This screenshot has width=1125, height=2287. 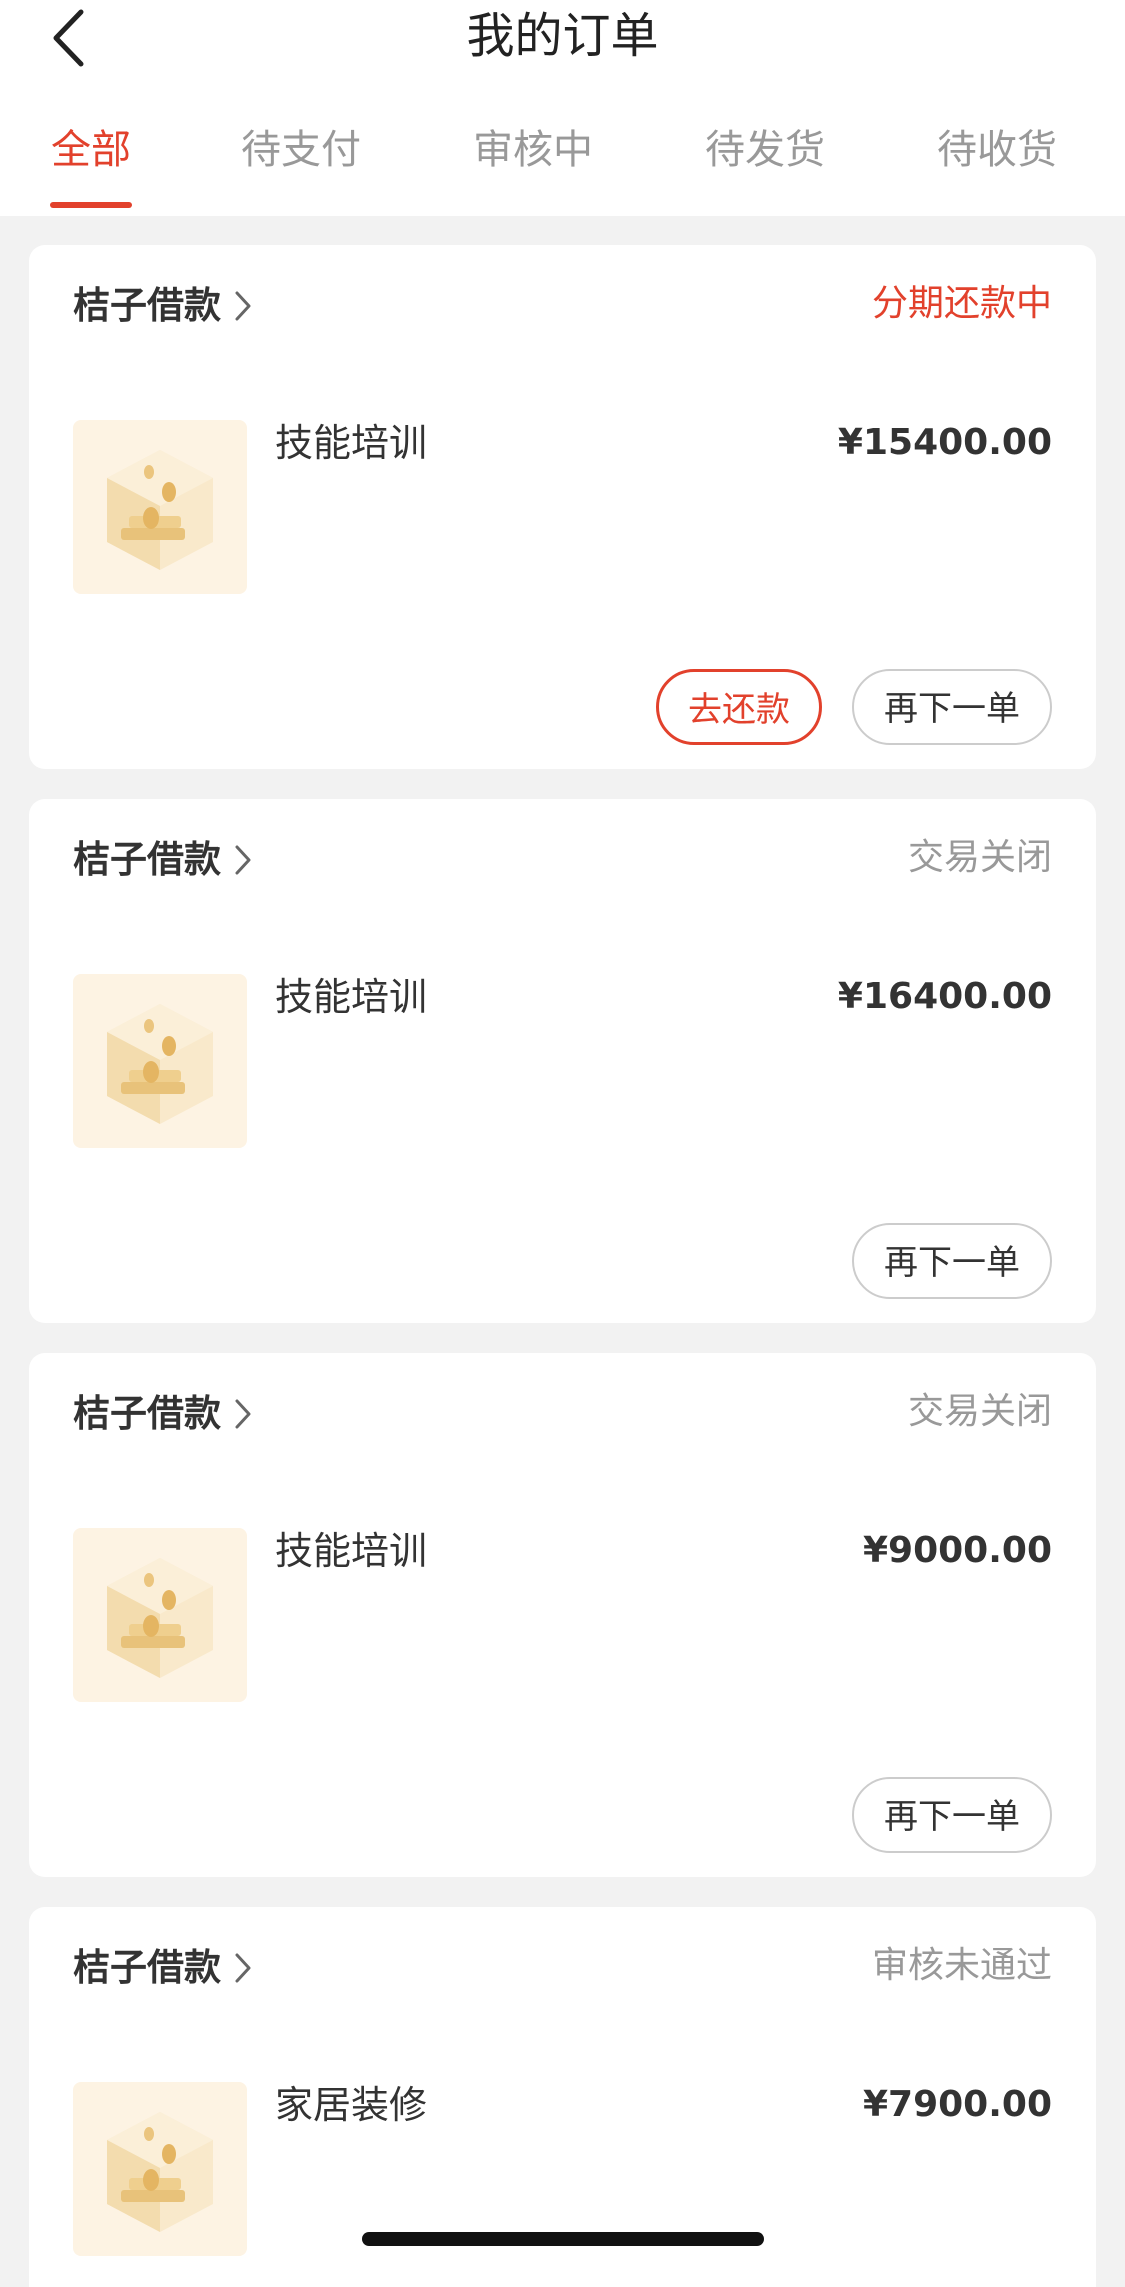 What do you see at coordinates (957, 2104) in the screenshot?
I see `order-price: ¥7900.00` at bounding box center [957, 2104].